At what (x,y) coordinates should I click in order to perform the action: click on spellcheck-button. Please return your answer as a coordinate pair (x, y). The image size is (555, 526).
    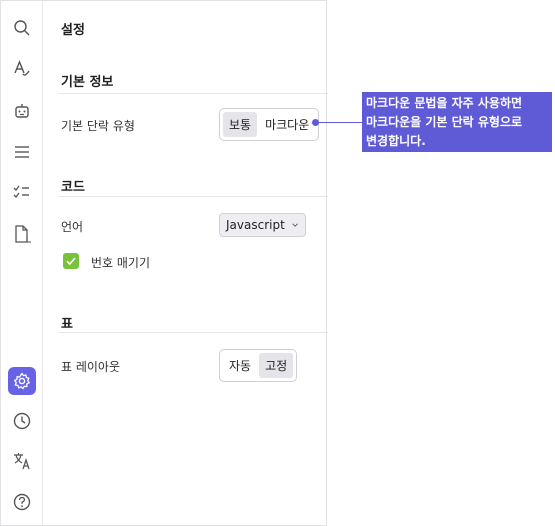
    Looking at the image, I should click on (22, 69).